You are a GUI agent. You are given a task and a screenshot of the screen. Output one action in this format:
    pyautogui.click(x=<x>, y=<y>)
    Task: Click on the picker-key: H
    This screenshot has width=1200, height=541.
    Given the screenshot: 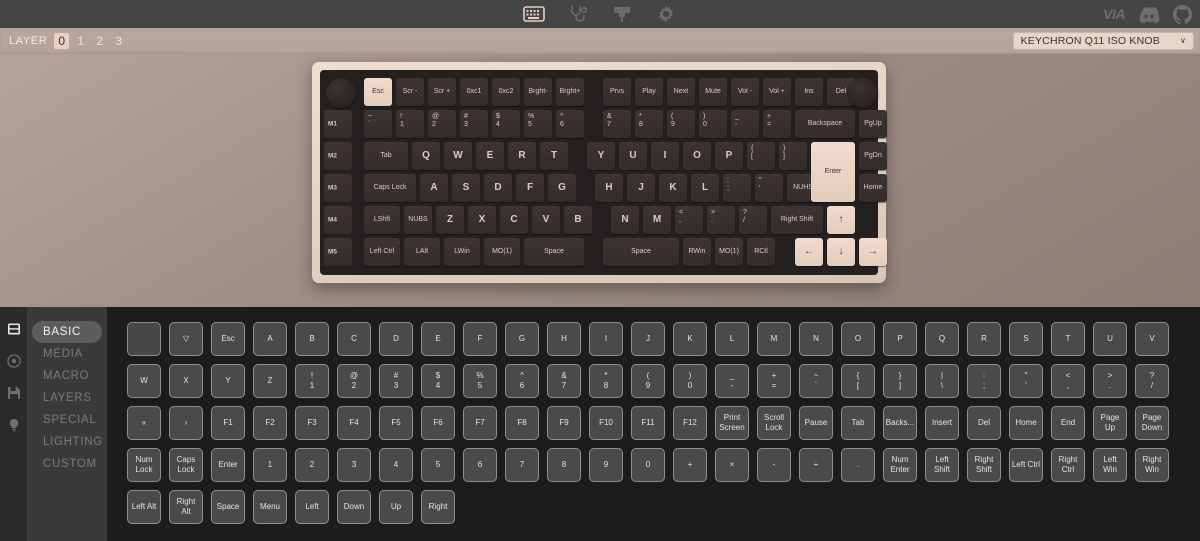 What is the action you would take?
    pyautogui.click(x=564, y=339)
    